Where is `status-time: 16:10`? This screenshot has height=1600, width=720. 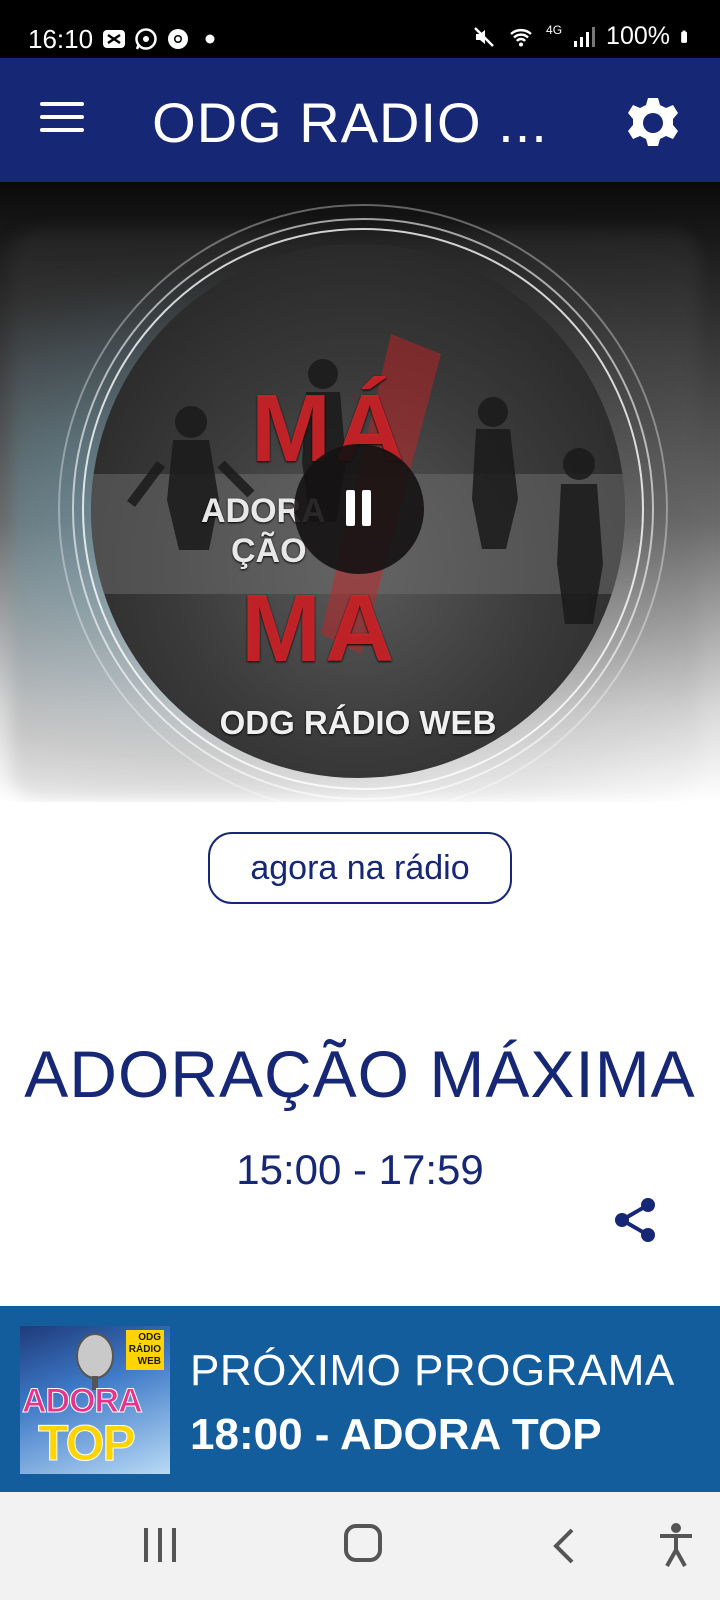
status-time: 16:10 is located at coordinates (61, 39).